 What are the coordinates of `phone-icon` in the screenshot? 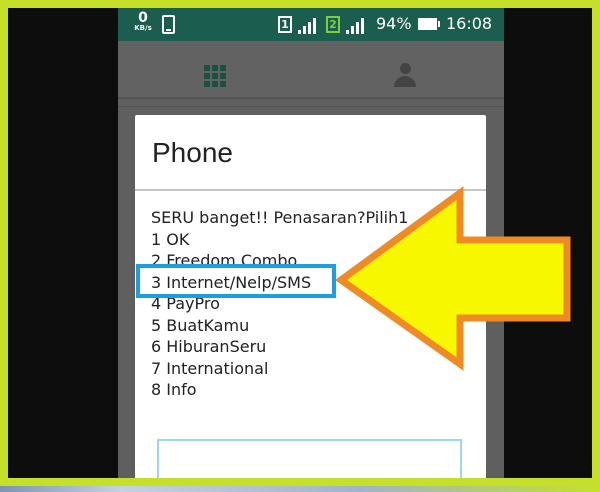 It's located at (168, 24).